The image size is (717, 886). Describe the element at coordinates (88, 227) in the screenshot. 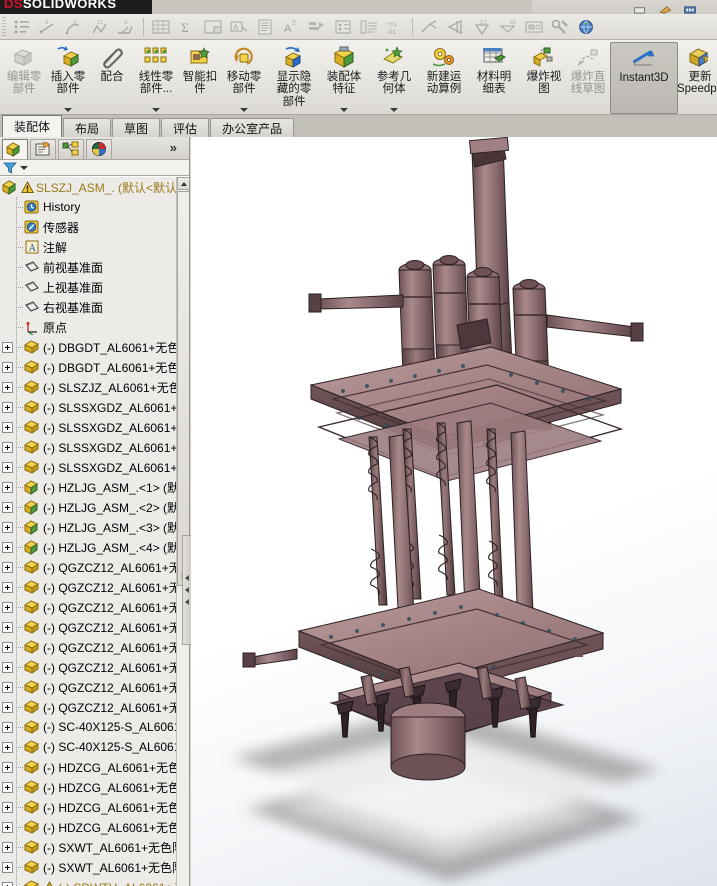

I see `tree-item: 传感器` at that location.